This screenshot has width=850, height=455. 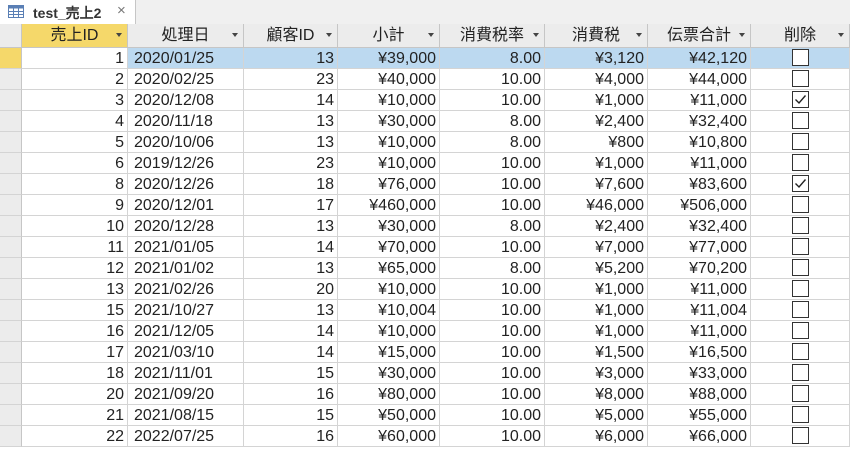 I want to click on sales-id-cell: 11, so click(x=75, y=247).